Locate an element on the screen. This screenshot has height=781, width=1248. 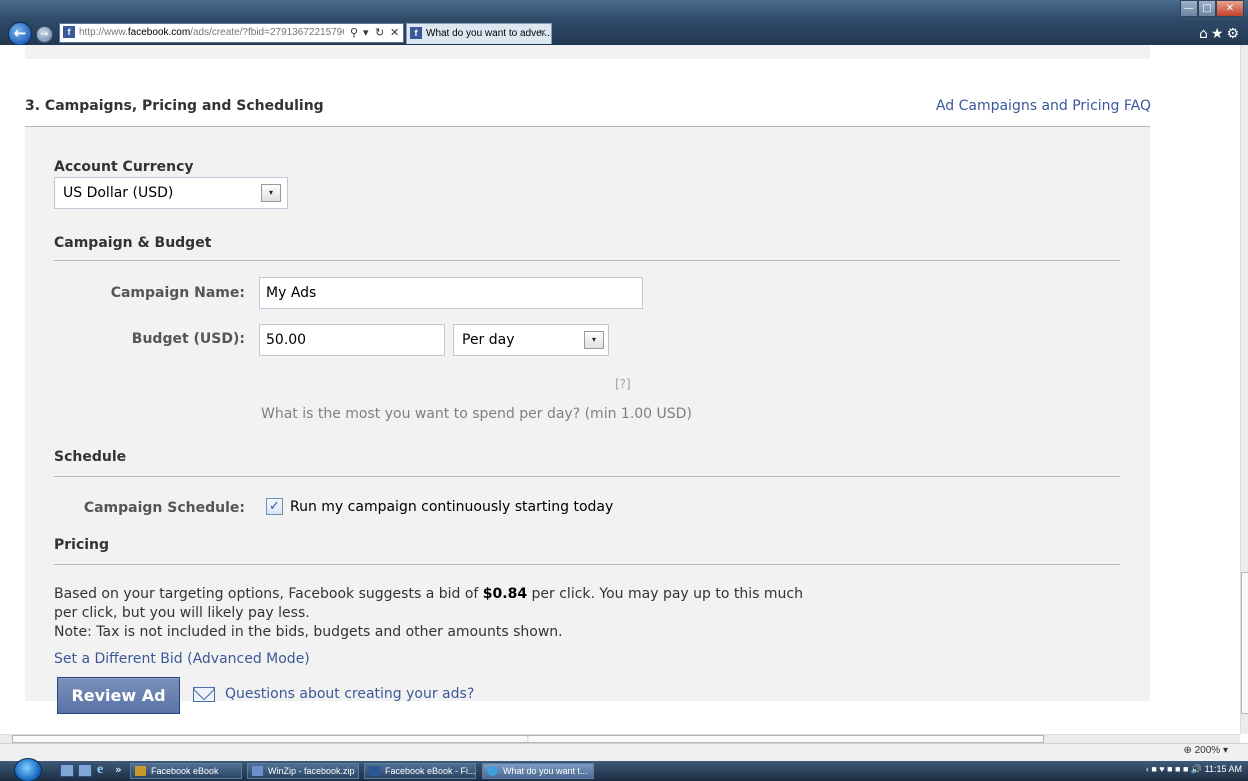
switch-windows-icon is located at coordinates (85, 770).